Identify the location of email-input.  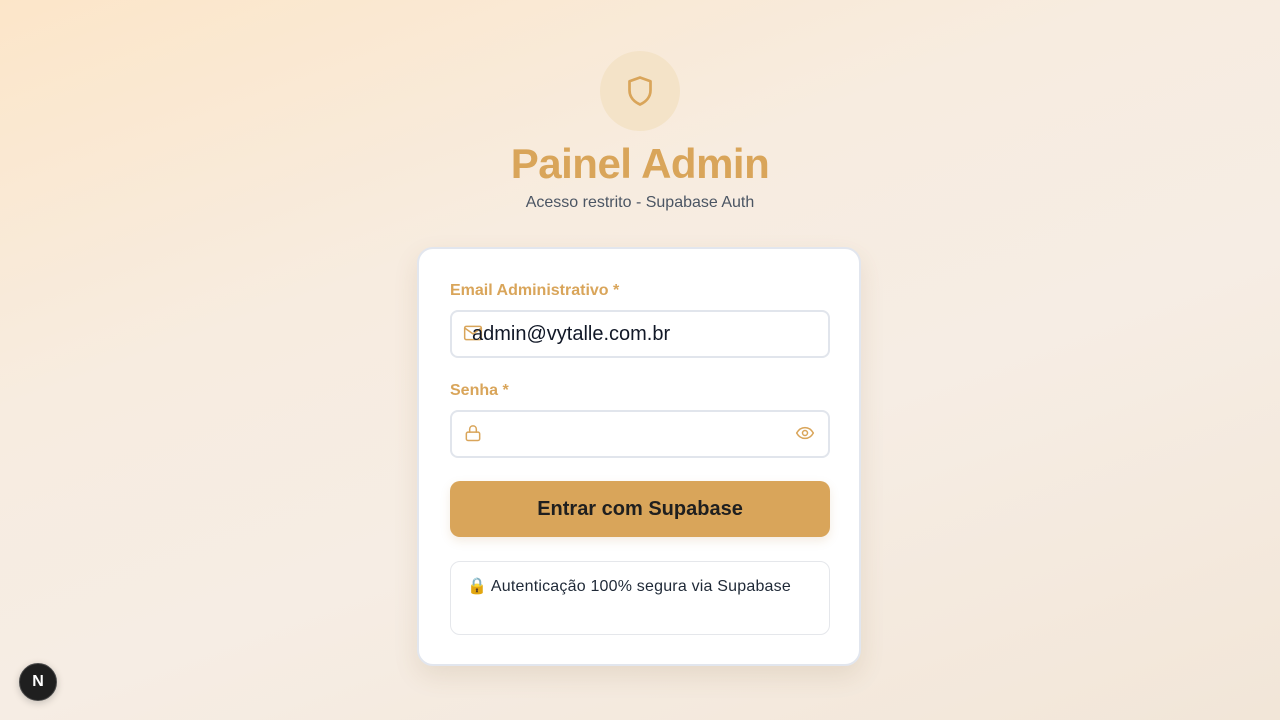
(622, 334).